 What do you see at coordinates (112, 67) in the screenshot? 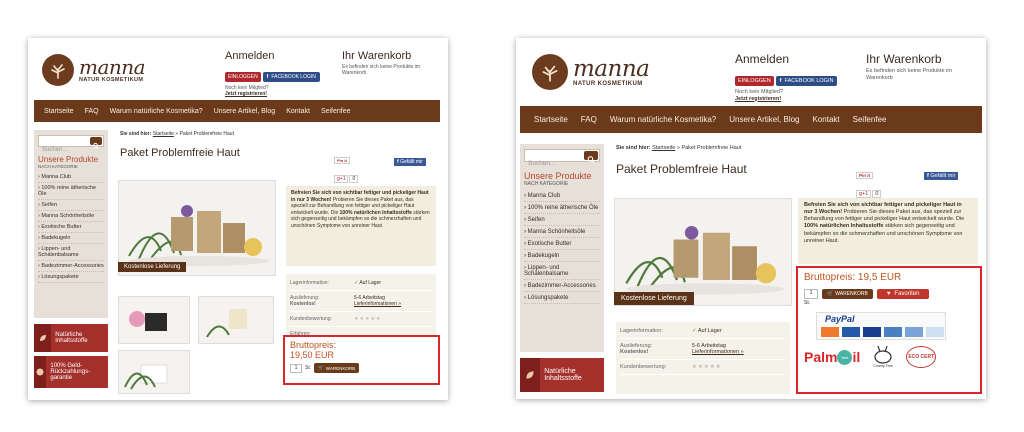
I see `brand-name: manna` at bounding box center [112, 67].